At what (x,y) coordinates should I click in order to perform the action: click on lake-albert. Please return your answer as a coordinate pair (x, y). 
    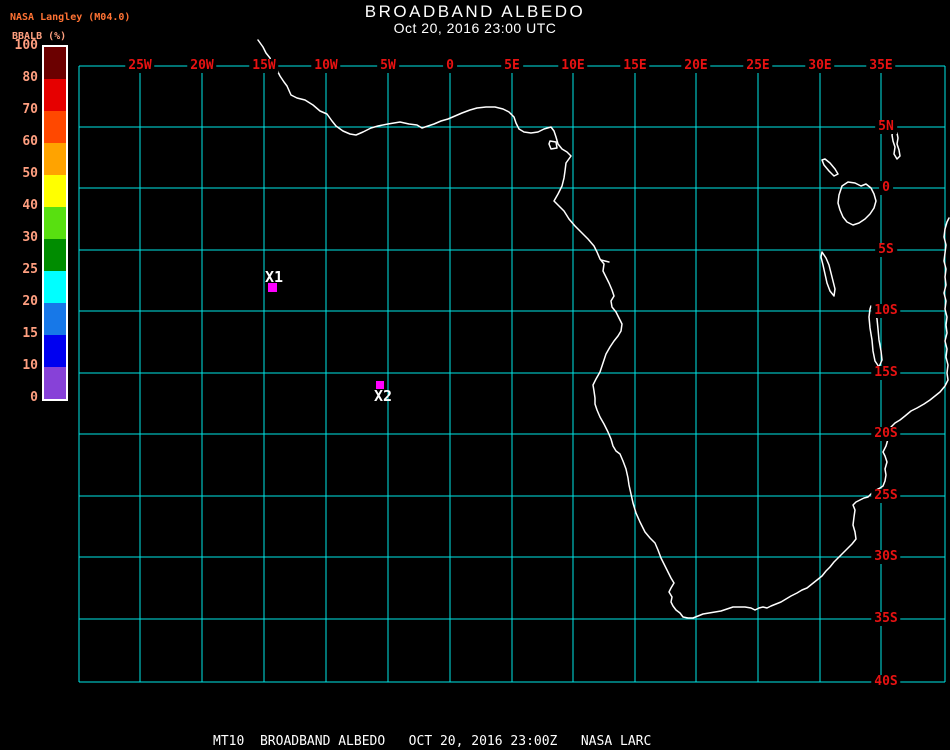
    Looking at the image, I should click on (830, 167).